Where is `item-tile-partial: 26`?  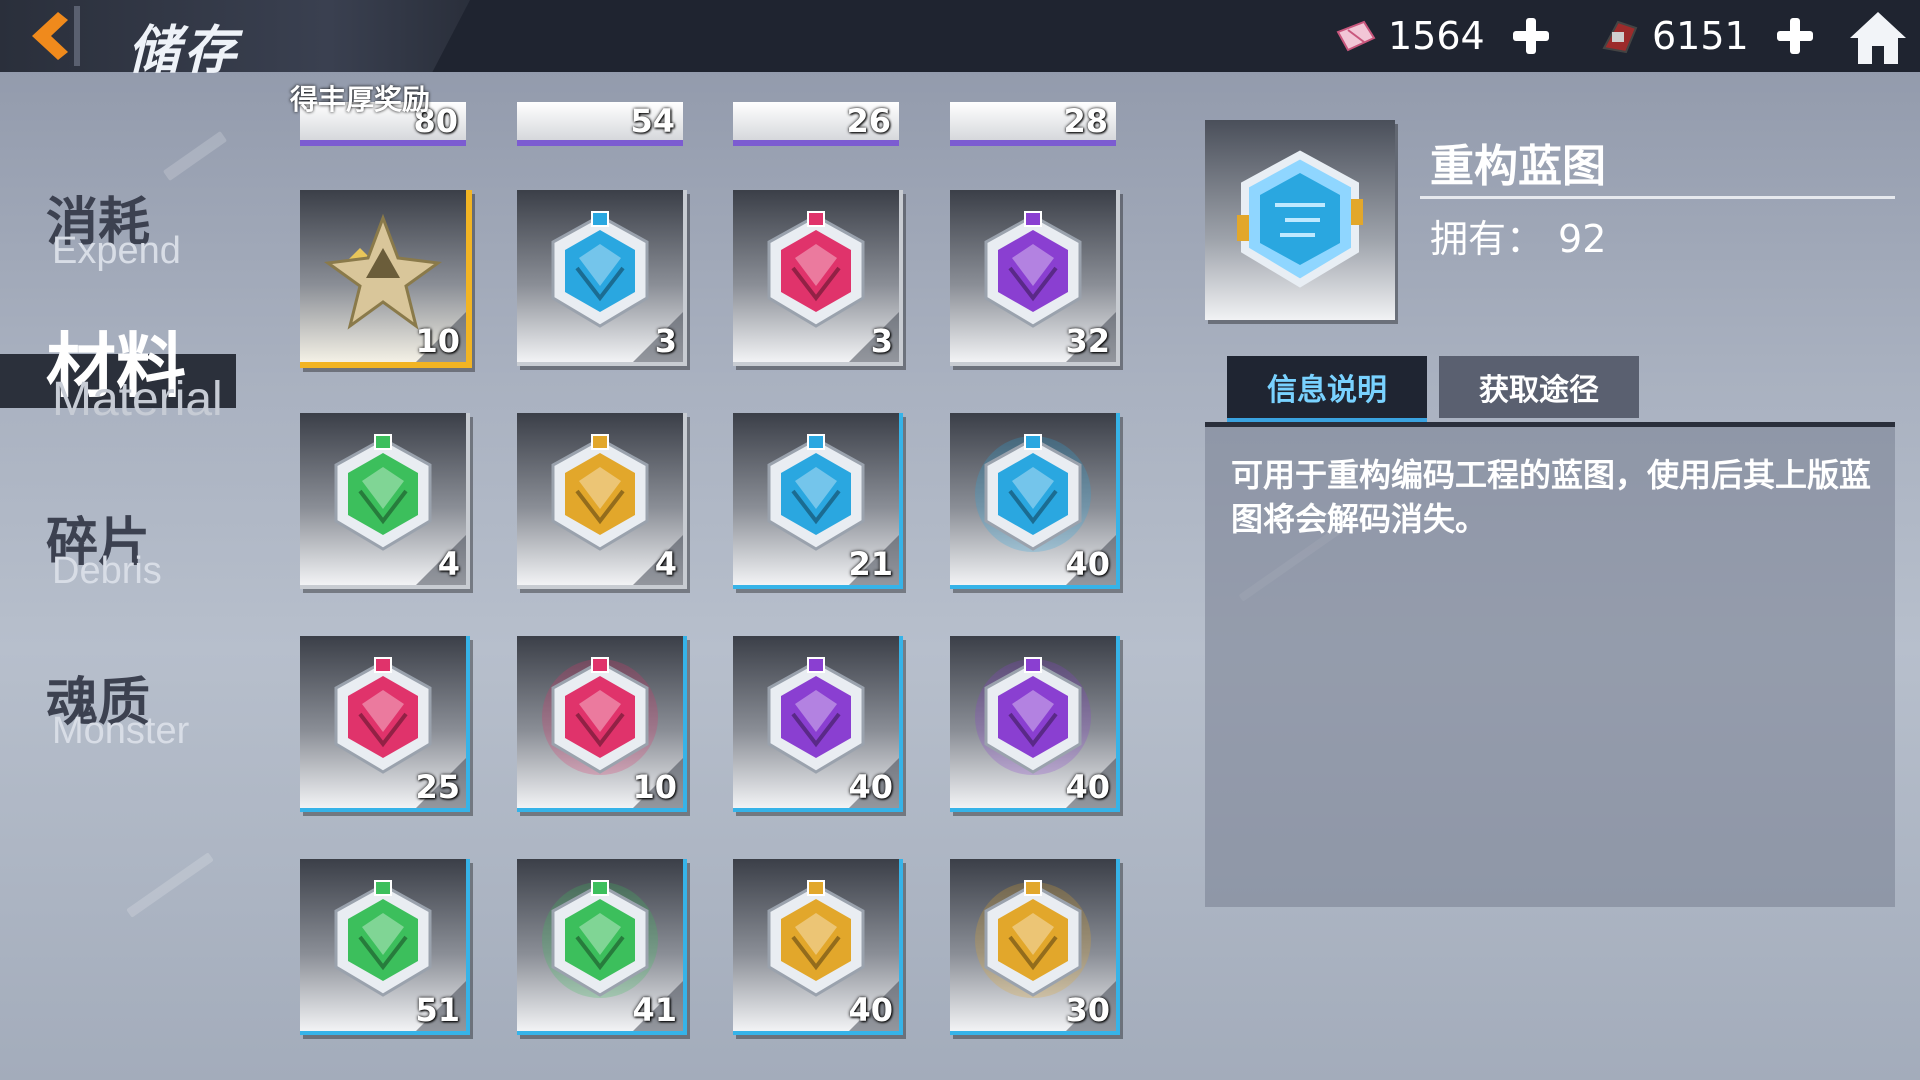
item-tile-partial: 26 is located at coordinates (816, 124).